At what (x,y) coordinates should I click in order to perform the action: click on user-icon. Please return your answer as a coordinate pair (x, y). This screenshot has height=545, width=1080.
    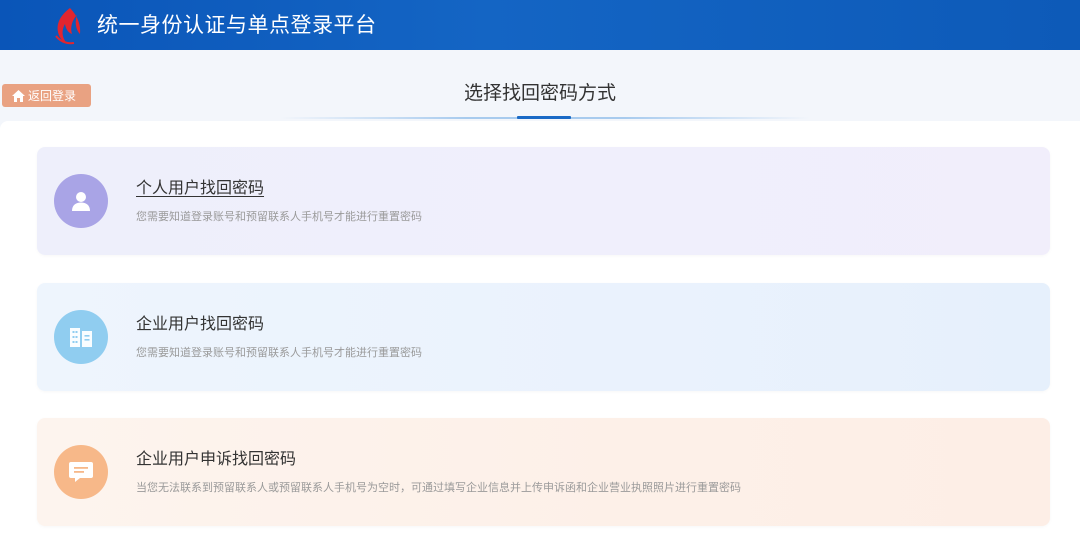
    Looking at the image, I should click on (81, 201).